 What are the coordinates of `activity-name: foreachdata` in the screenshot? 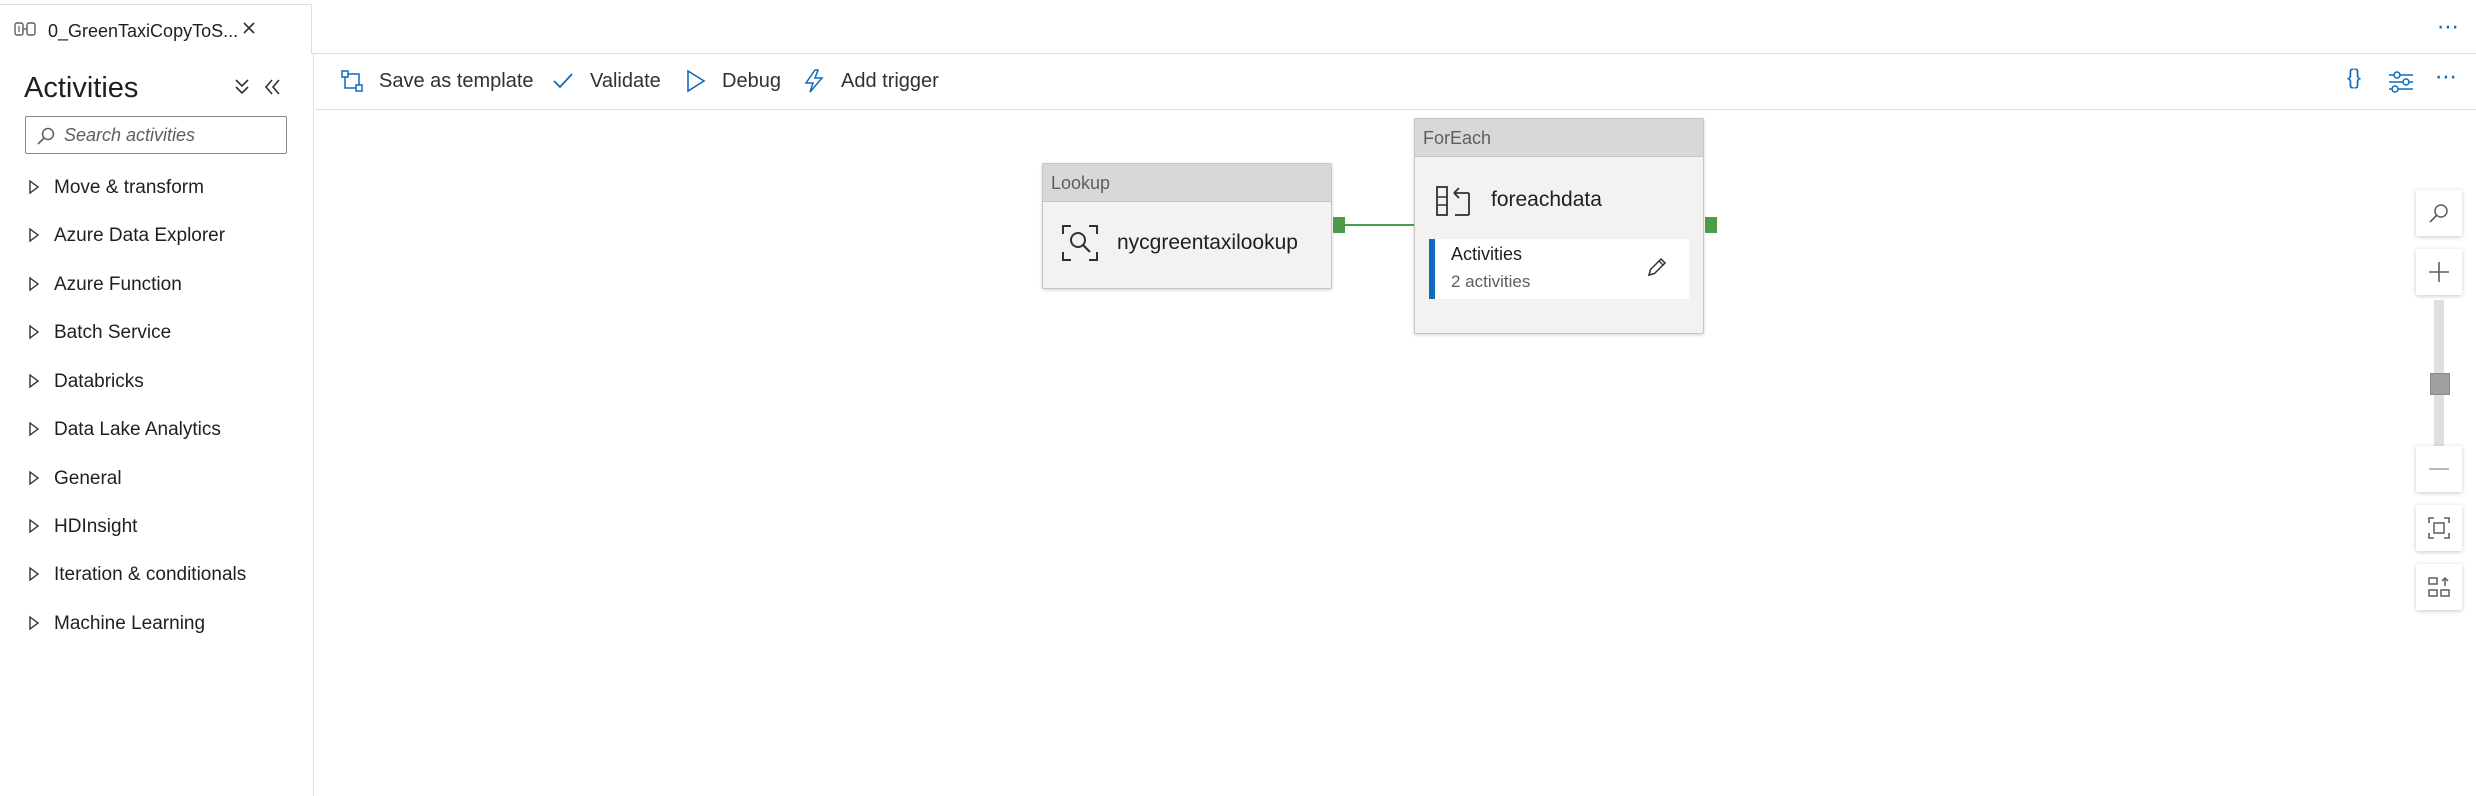 It's located at (1546, 199).